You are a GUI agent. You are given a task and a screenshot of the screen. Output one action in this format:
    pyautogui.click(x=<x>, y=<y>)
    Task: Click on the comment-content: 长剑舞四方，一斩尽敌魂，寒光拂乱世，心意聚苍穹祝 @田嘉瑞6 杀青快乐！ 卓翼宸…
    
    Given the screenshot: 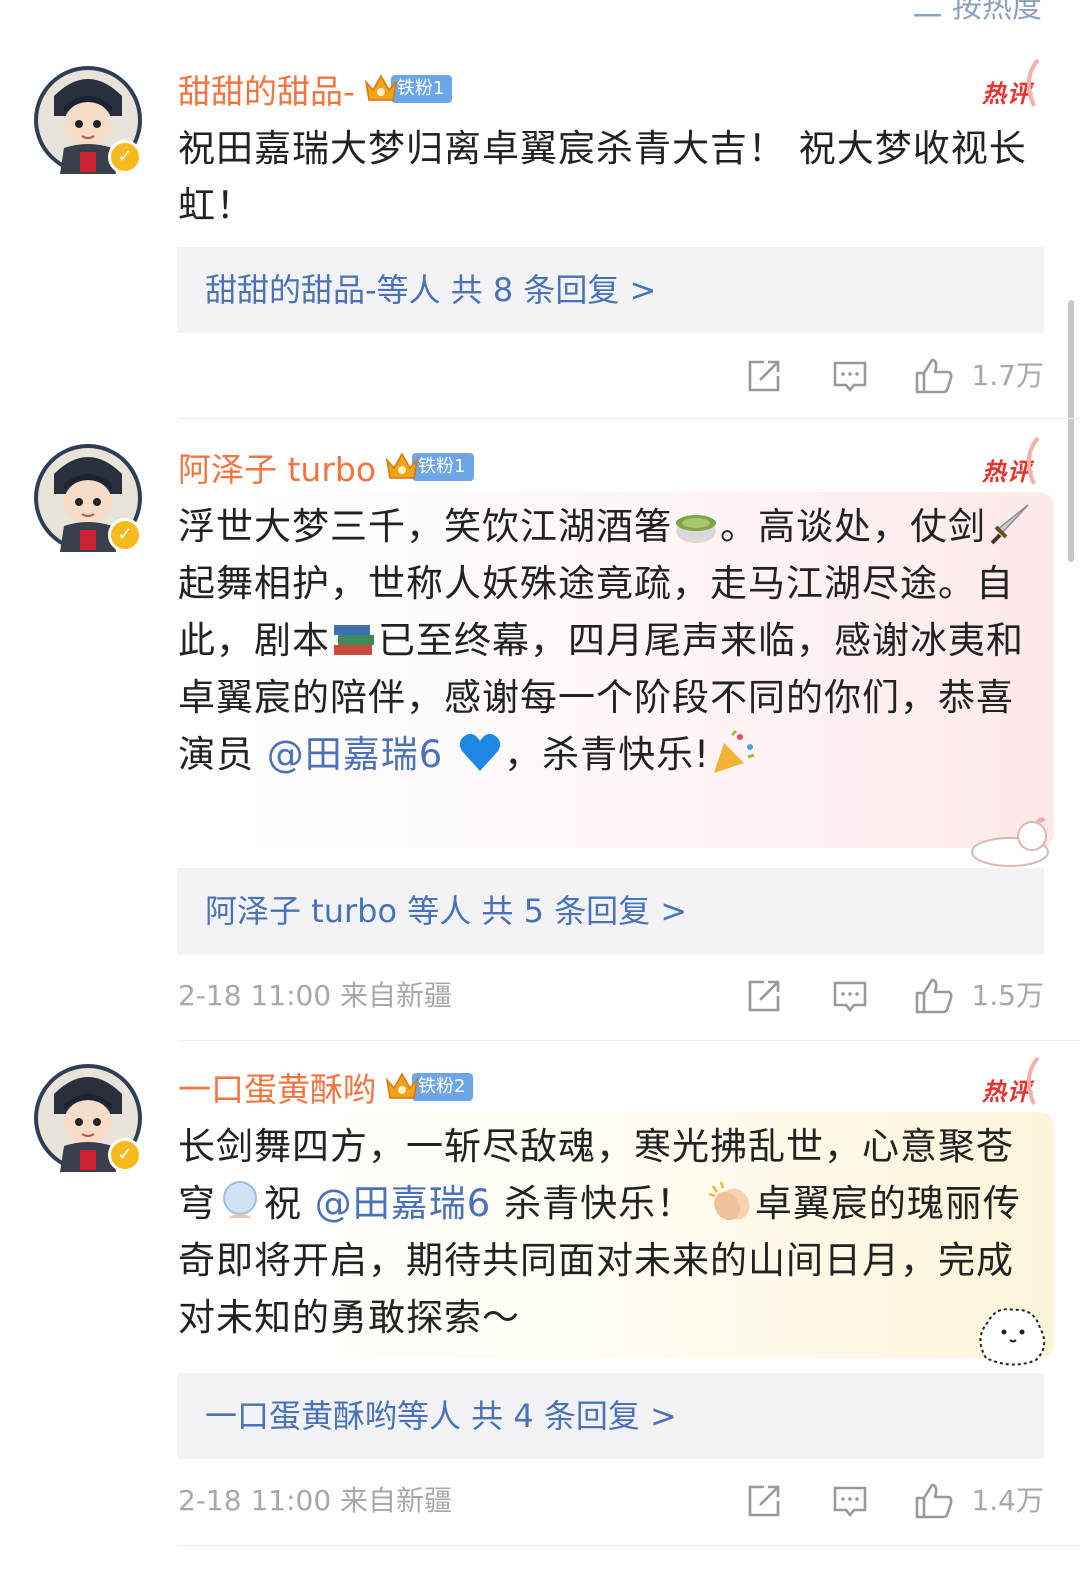 What is the action you would take?
    pyautogui.click(x=611, y=1235)
    